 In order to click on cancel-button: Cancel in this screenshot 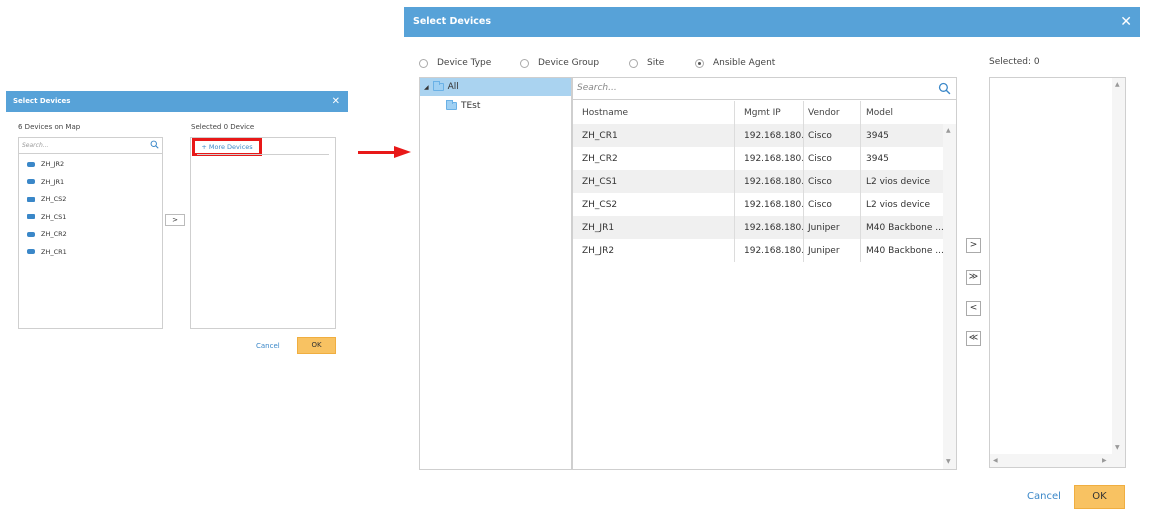, I will do `click(1044, 496)`.